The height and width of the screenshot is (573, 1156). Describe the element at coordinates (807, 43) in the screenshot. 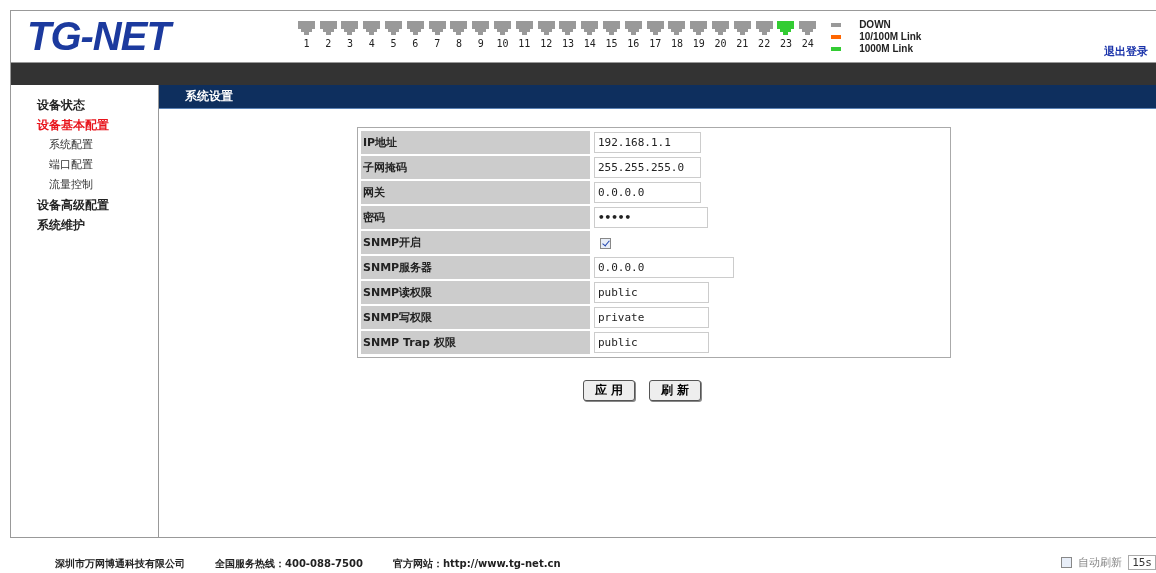

I see `port-number: 24` at that location.